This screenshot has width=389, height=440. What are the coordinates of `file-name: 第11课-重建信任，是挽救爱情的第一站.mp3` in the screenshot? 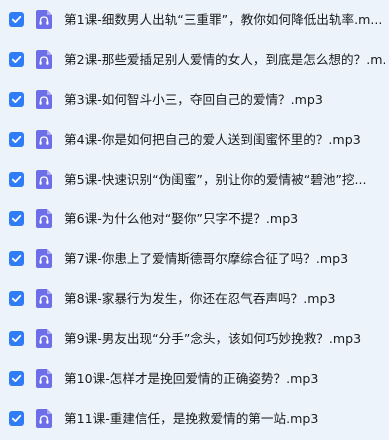 It's located at (191, 418).